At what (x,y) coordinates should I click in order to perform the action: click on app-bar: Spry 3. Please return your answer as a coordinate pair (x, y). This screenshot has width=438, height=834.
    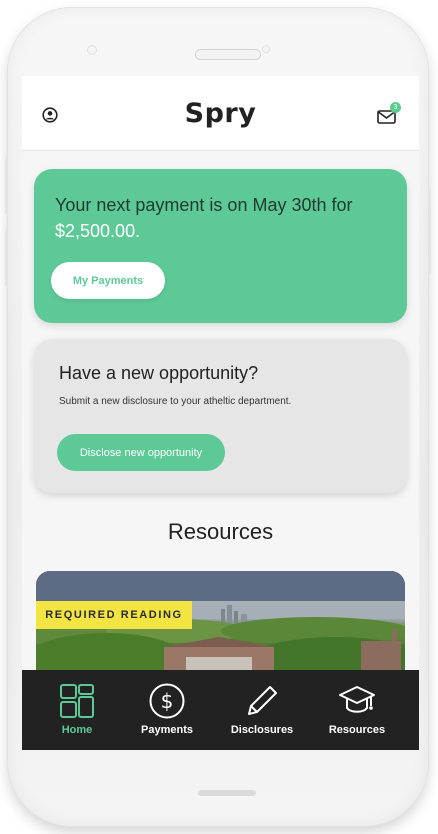
    Looking at the image, I should click on (220, 113).